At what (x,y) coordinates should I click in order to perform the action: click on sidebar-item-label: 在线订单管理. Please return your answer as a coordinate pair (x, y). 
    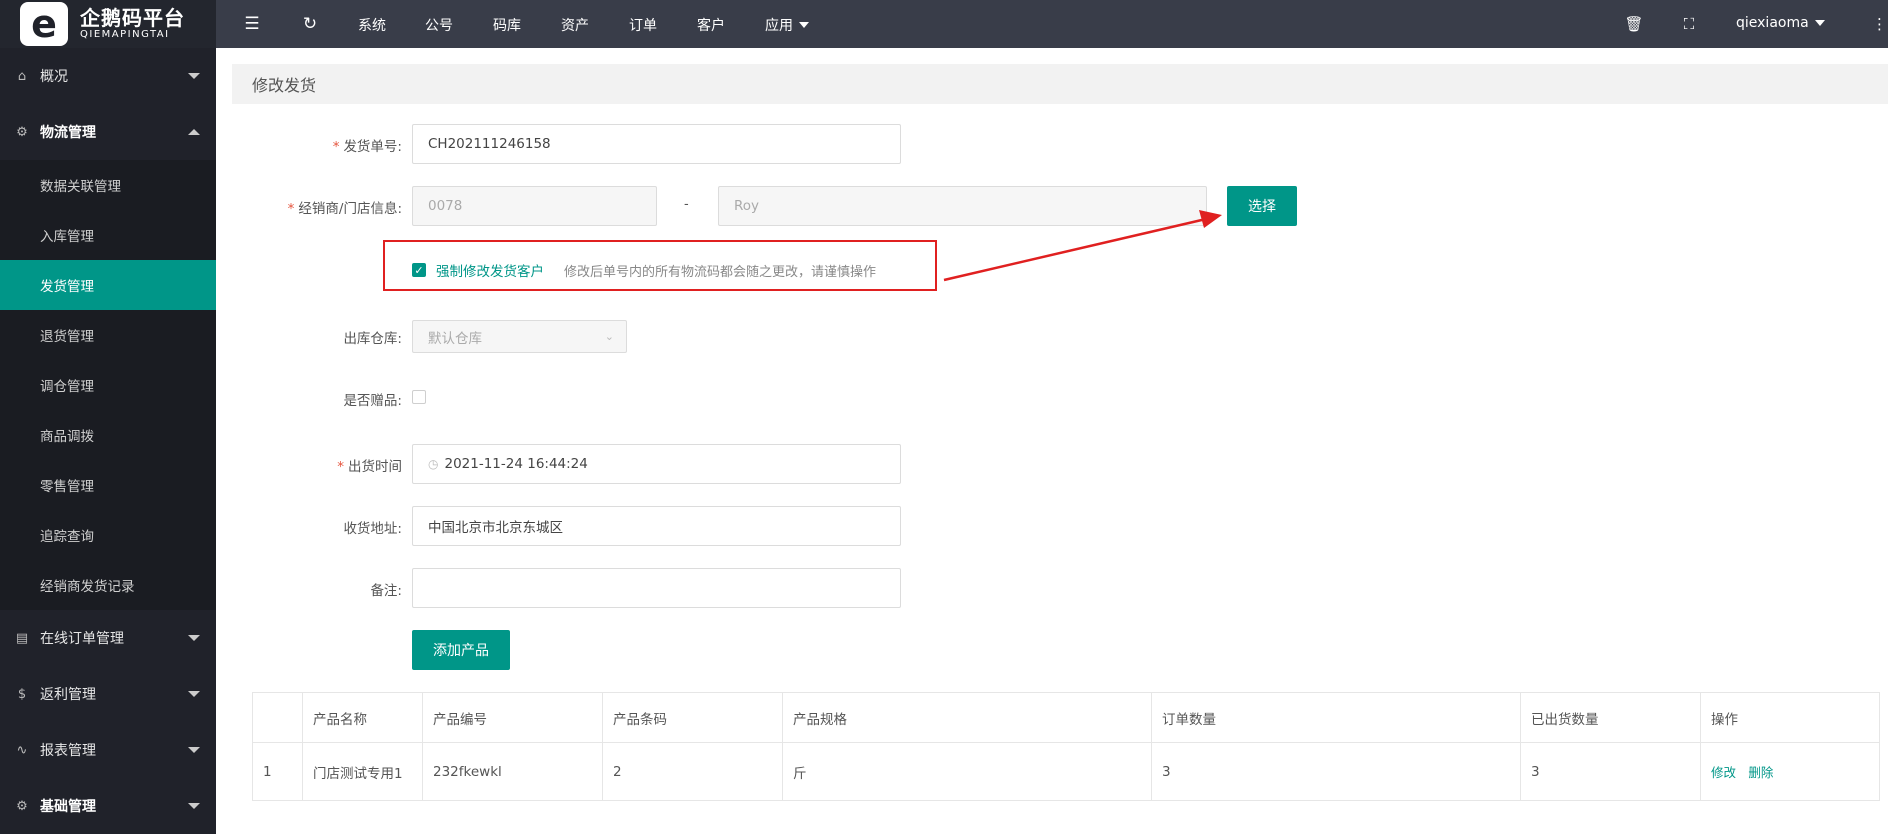
    Looking at the image, I should click on (82, 639).